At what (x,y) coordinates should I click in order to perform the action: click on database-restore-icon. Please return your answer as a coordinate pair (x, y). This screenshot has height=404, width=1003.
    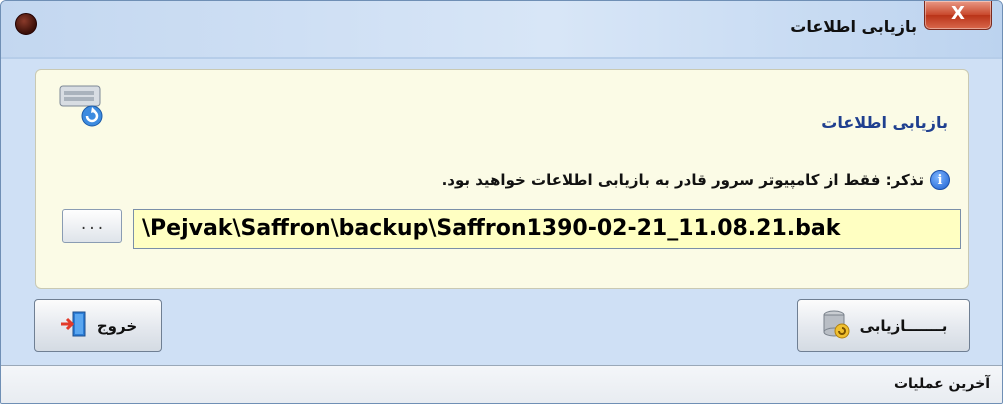
    Looking at the image, I should click on (836, 326).